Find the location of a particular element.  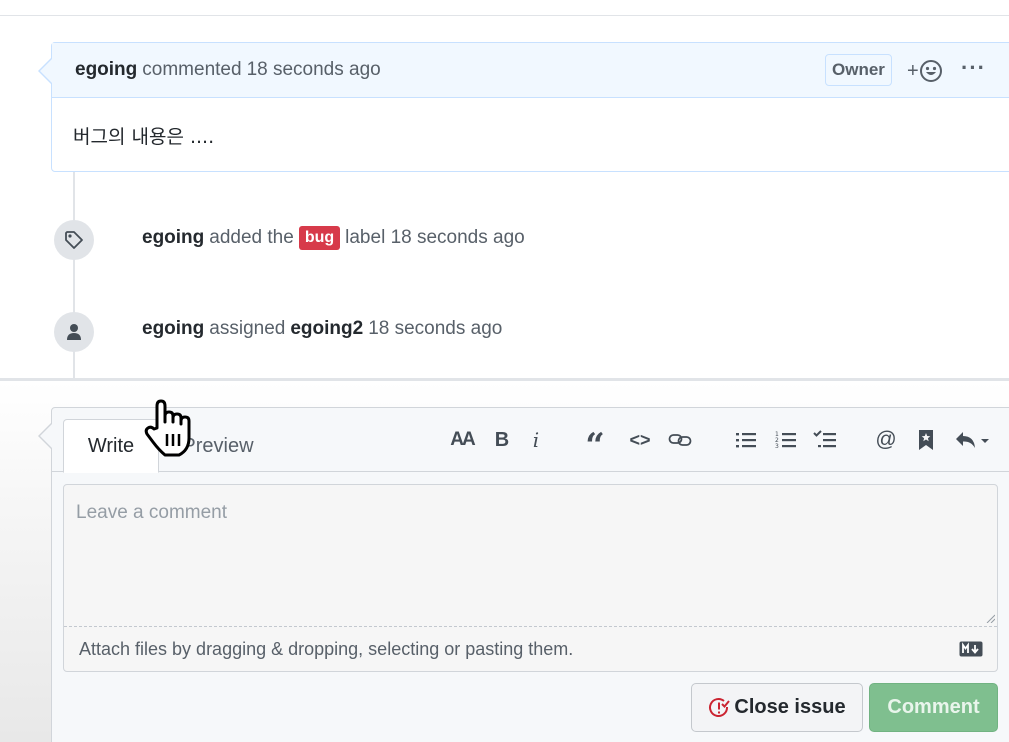

editor-pointer-fill is located at coordinates (46, 436).